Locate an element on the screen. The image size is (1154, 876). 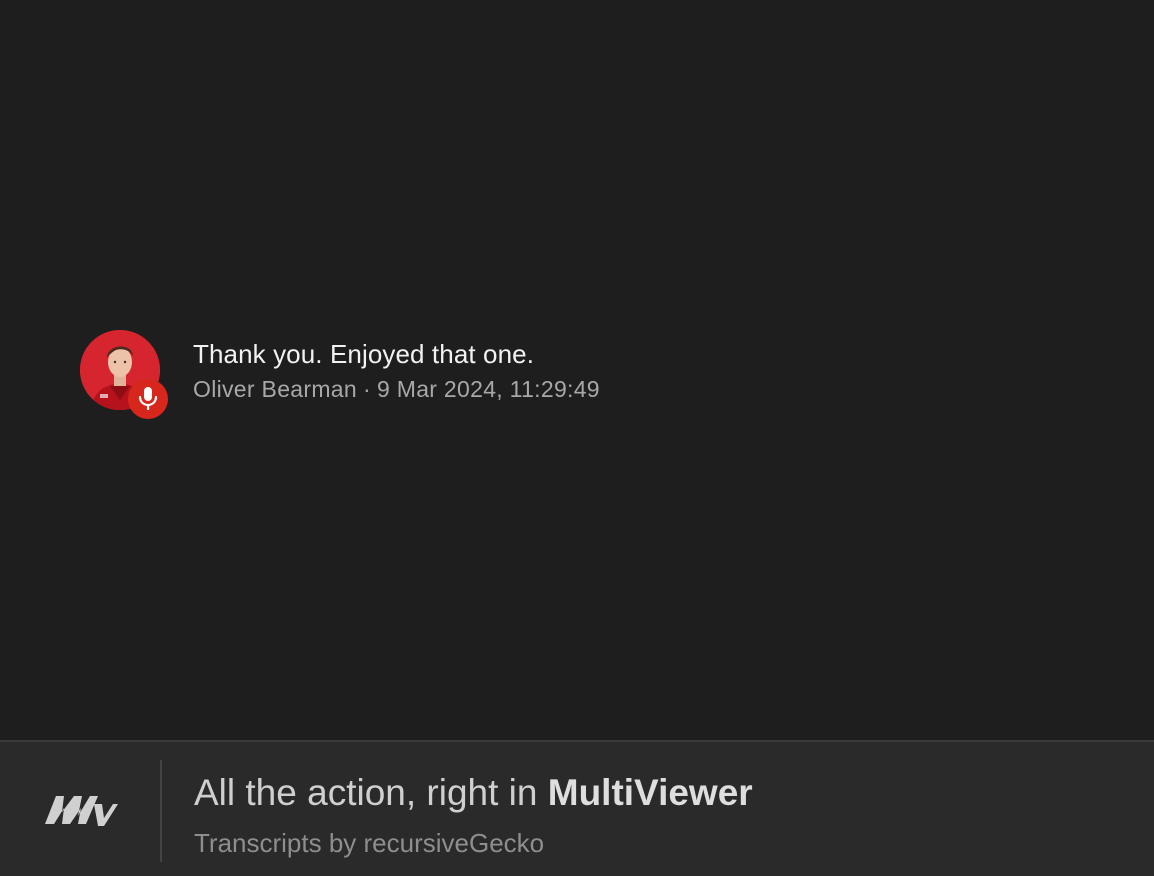
tagline-brand: MultiViewer is located at coordinates (650, 792).